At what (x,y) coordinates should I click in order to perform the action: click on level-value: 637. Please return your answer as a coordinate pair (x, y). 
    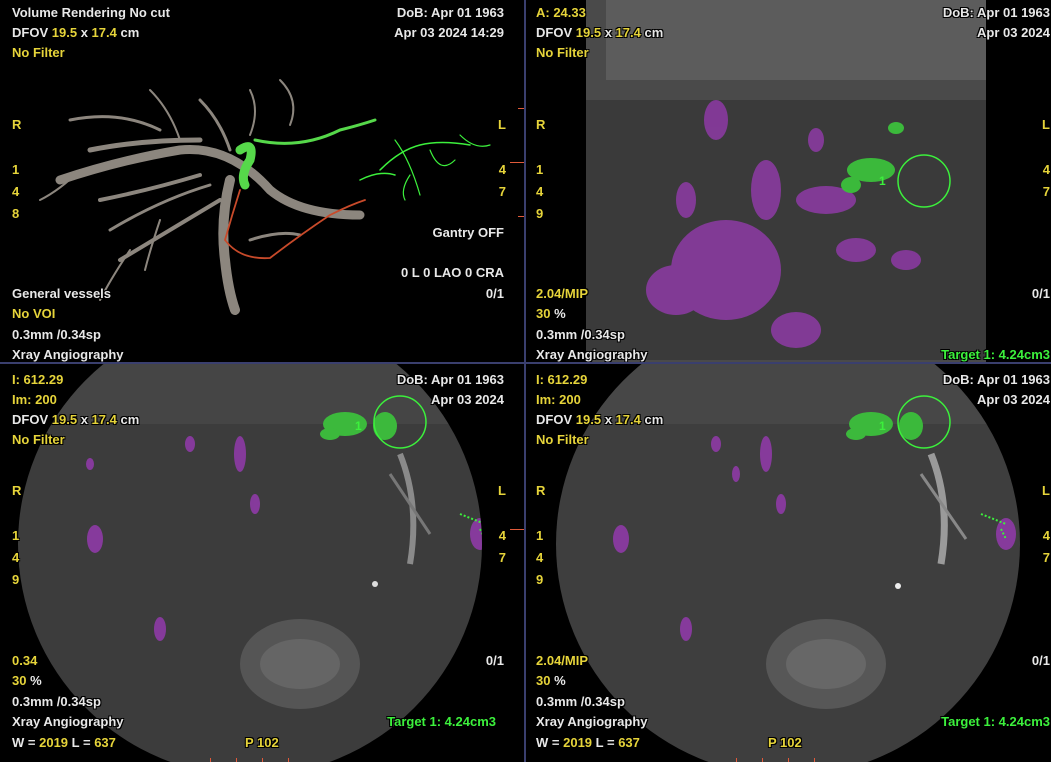
    Looking at the image, I should click on (629, 742).